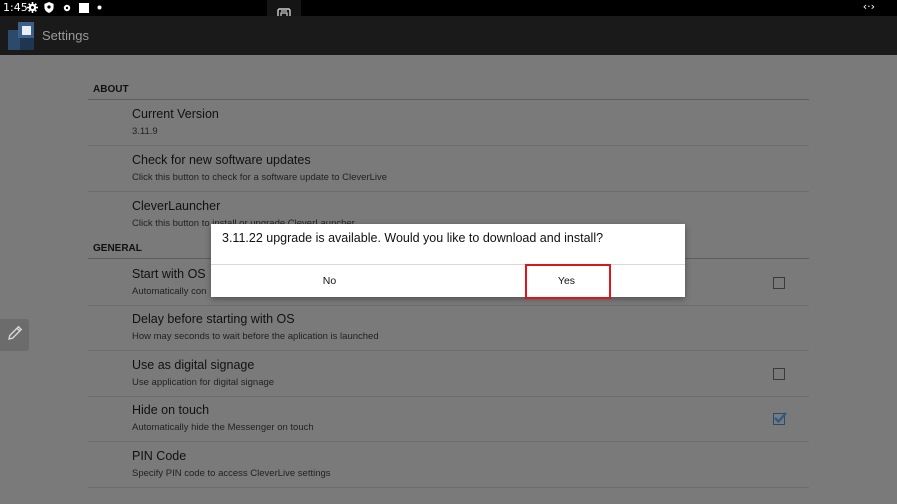  I want to click on code-arrows-icon: ‹·›, so click(868, 6).